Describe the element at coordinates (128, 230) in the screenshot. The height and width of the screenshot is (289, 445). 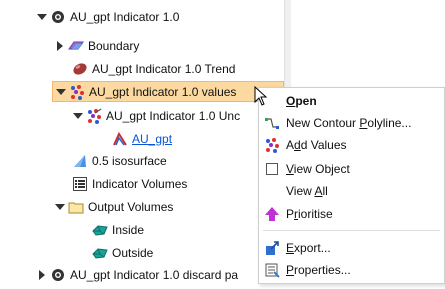
I see `tree-item-label: Inside` at that location.